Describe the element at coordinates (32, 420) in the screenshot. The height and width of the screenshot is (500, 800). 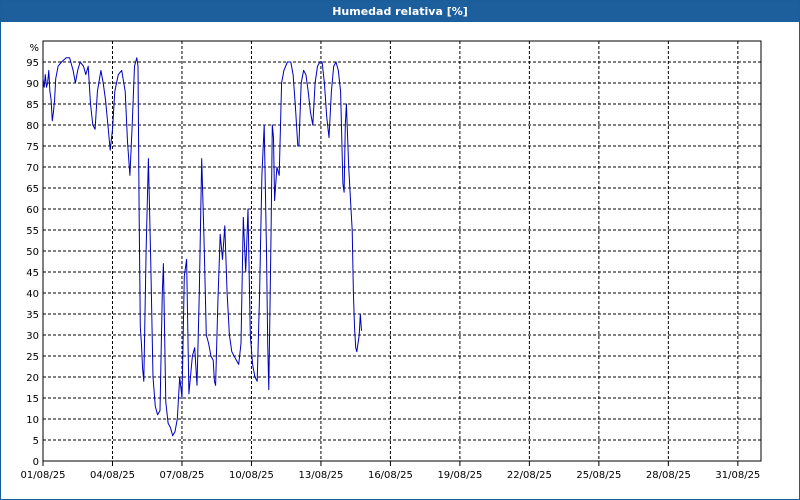
I see `y-tick-label: 10` at that location.